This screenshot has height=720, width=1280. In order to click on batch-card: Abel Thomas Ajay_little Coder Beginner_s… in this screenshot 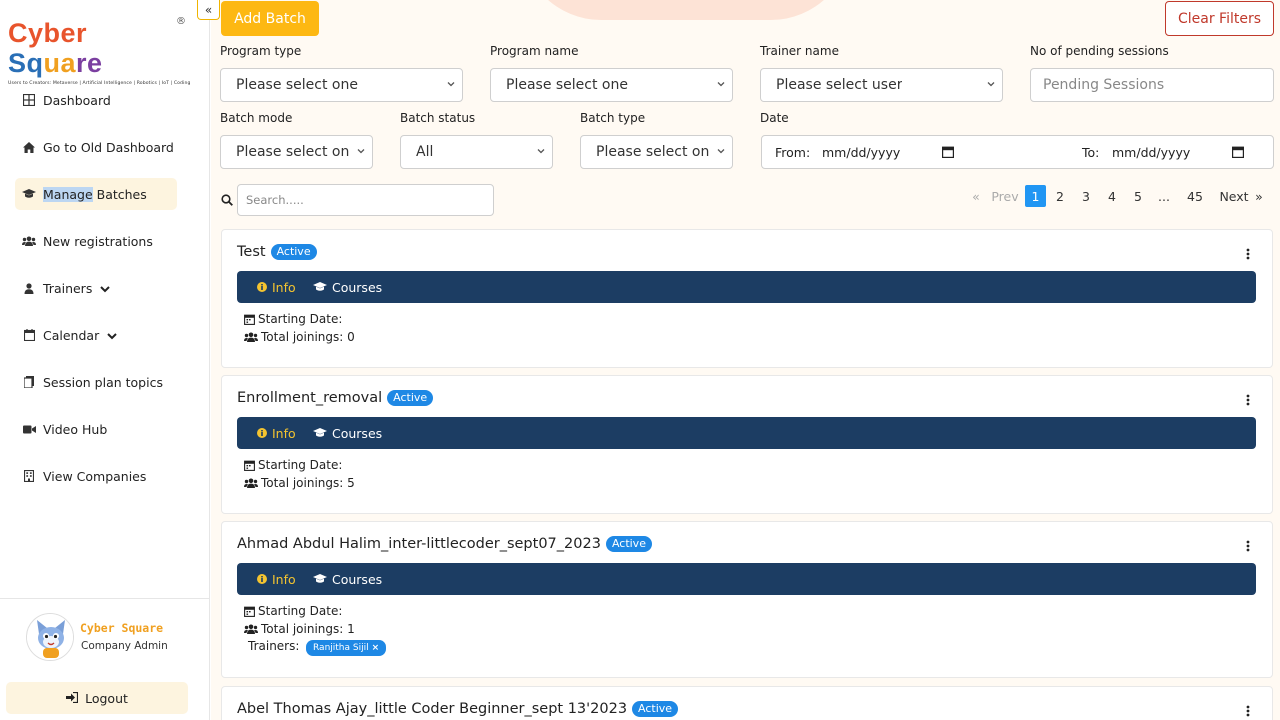, I will do `click(747, 703)`.